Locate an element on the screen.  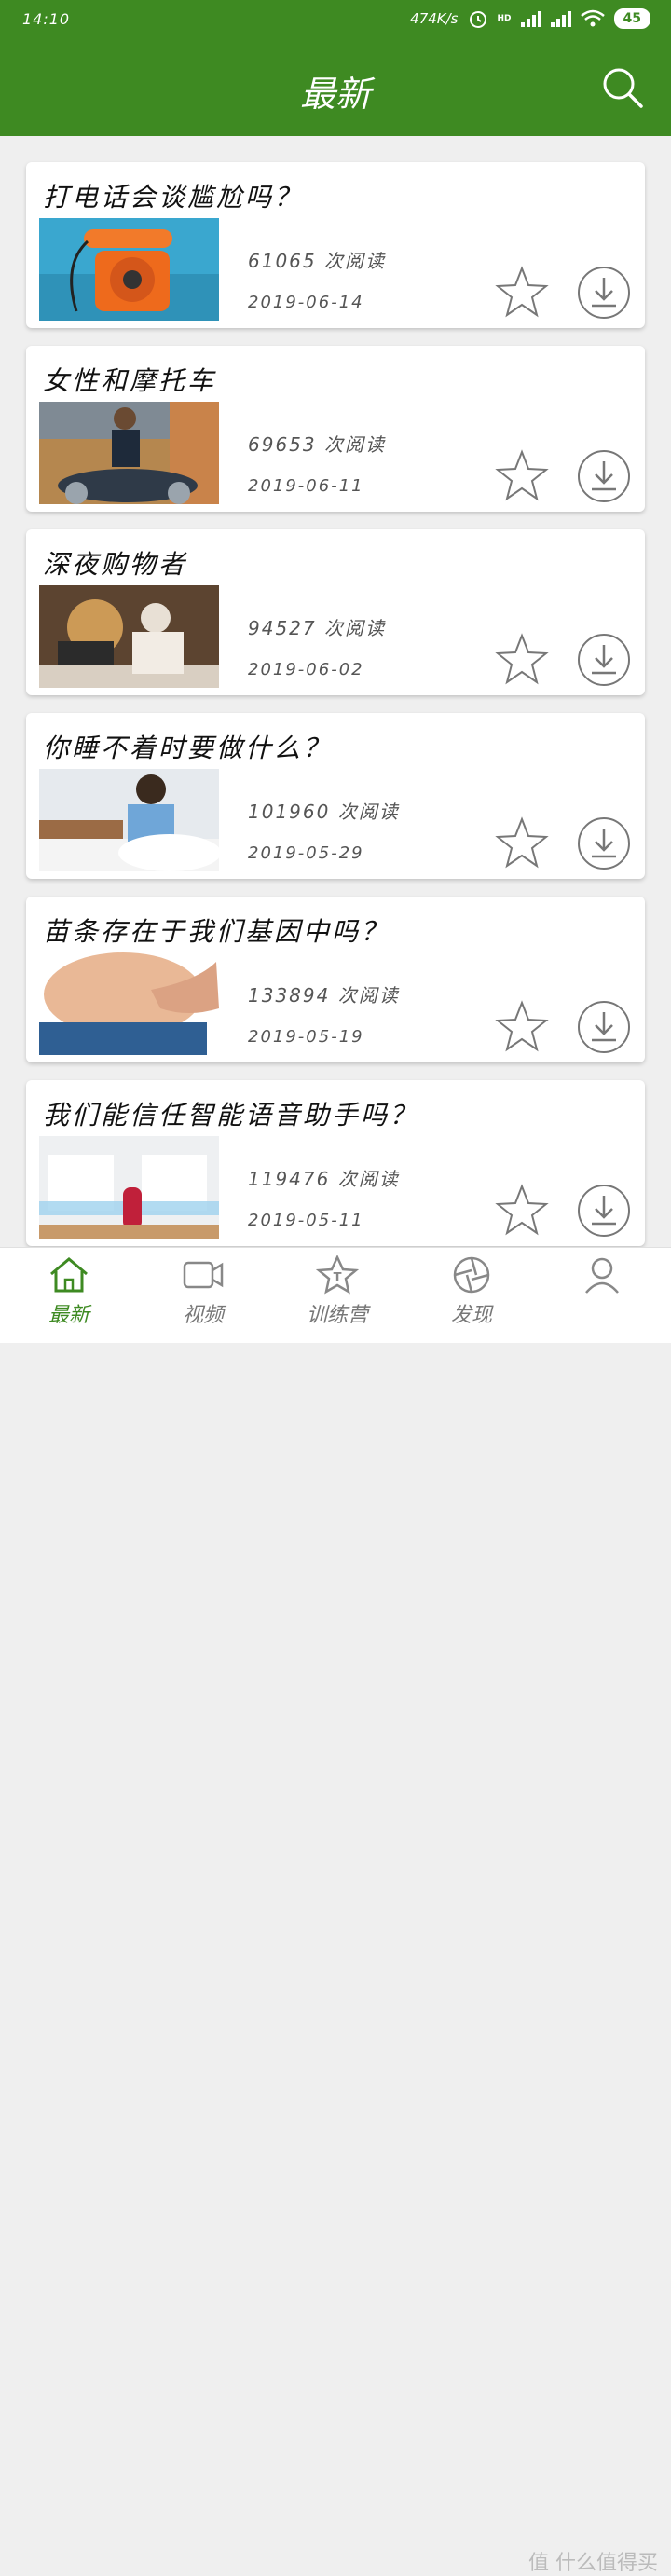
nav-item-profile is located at coordinates (602, 1298).